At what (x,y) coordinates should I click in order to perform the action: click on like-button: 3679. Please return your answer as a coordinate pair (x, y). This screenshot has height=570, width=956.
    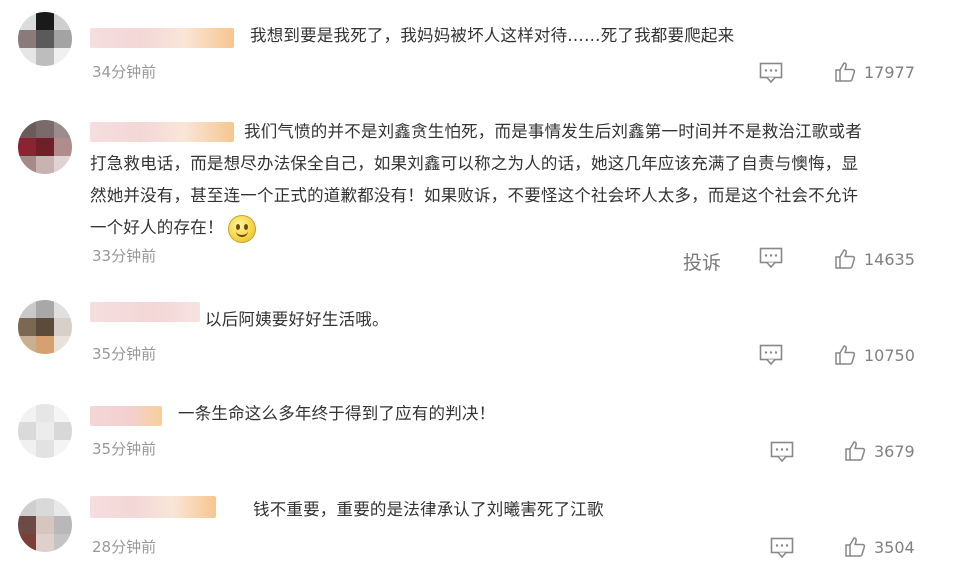
    Looking at the image, I should click on (879, 451).